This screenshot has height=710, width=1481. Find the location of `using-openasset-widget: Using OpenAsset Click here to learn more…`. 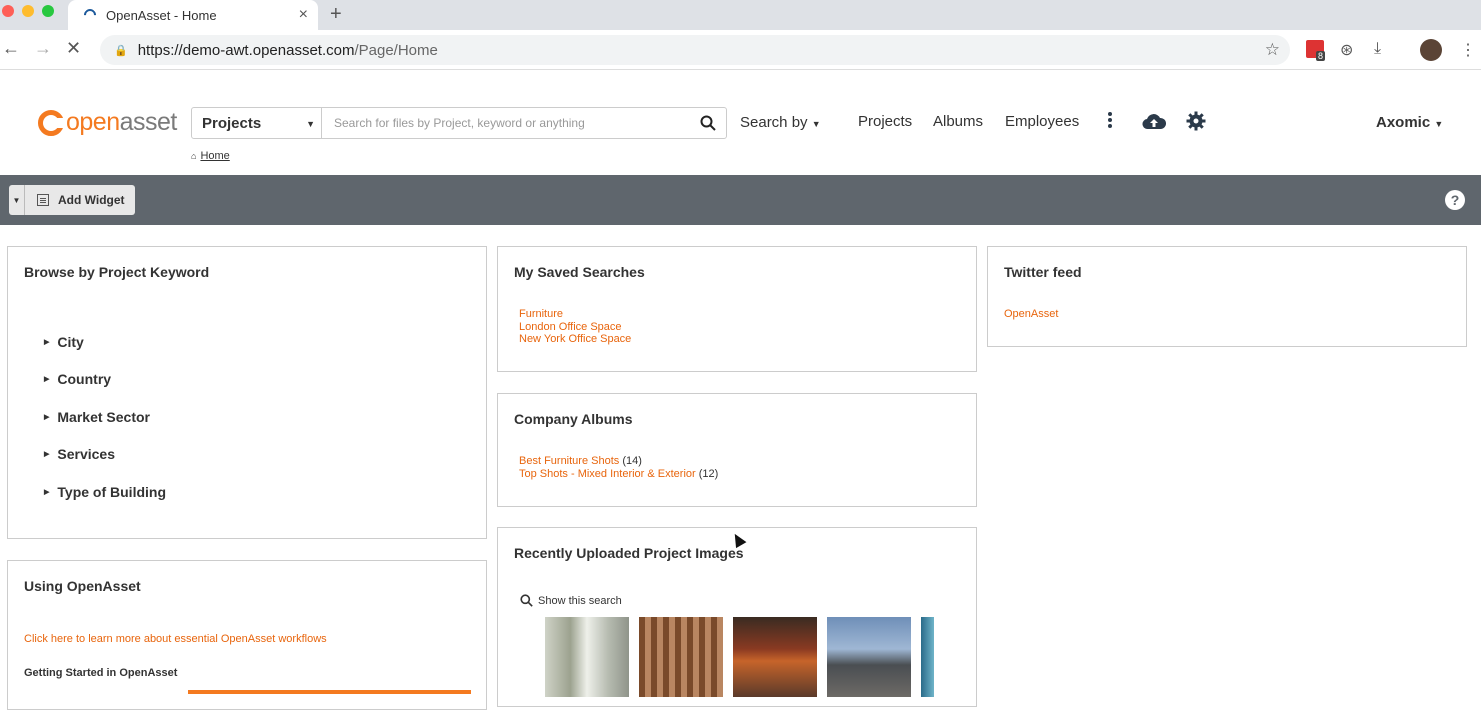

using-openasset-widget: Using OpenAsset Click here to learn more… is located at coordinates (247, 635).